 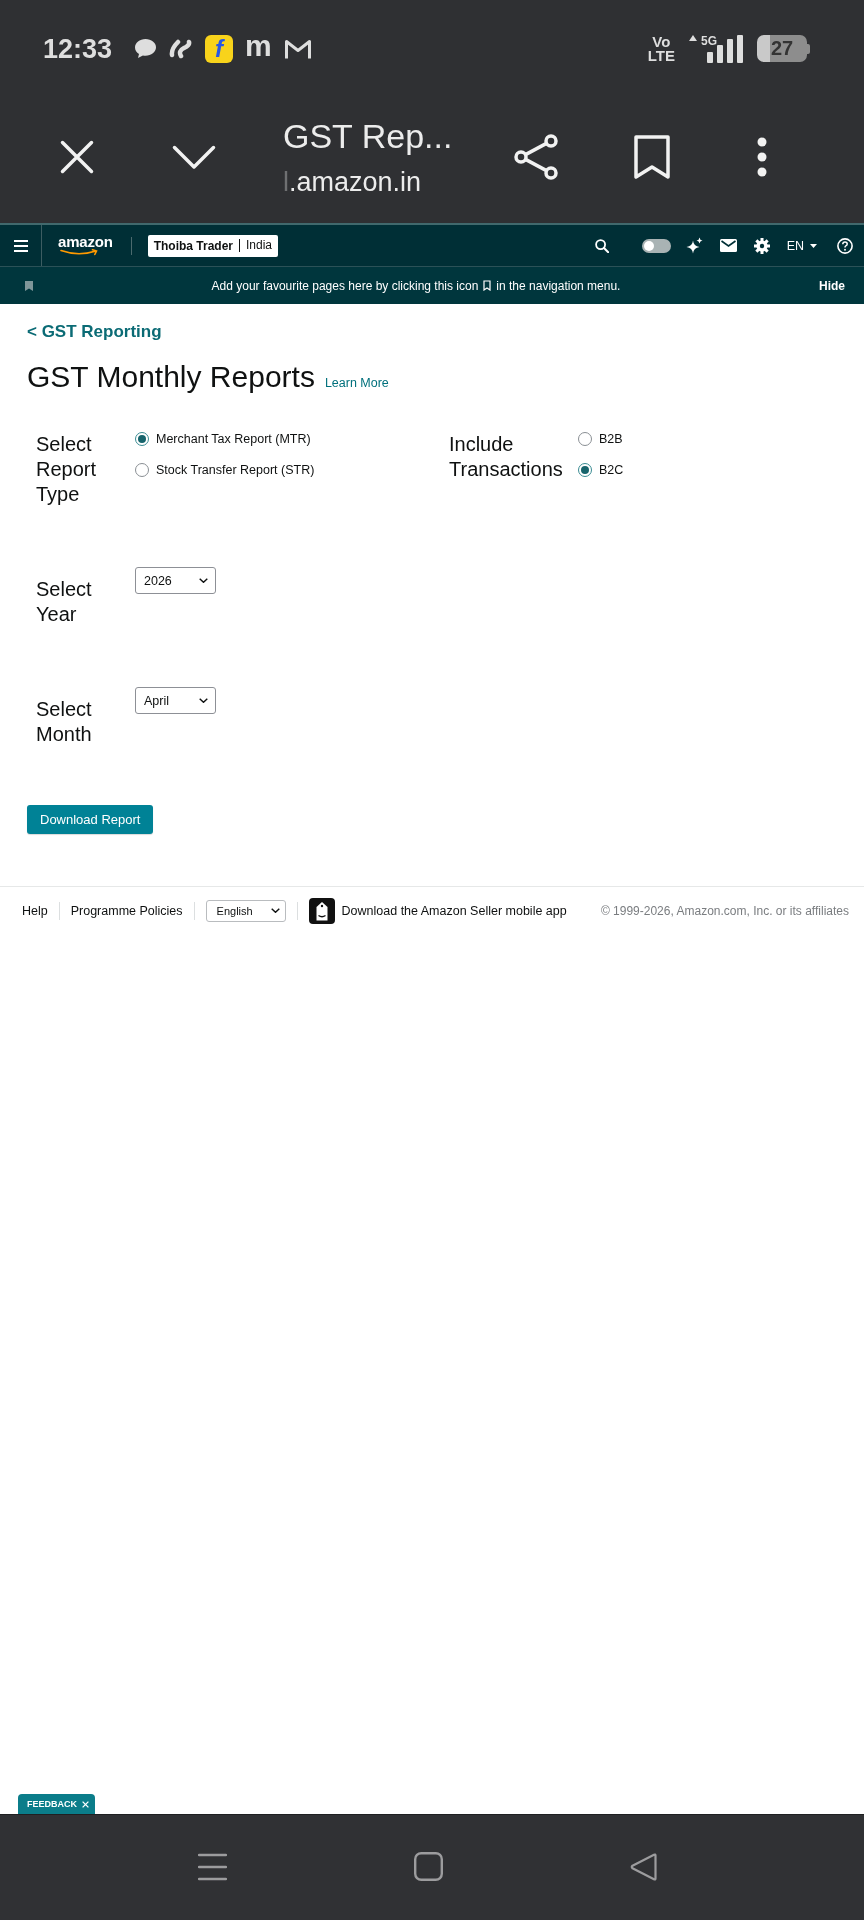 I want to click on field-label: Select Month, so click(x=64, y=721).